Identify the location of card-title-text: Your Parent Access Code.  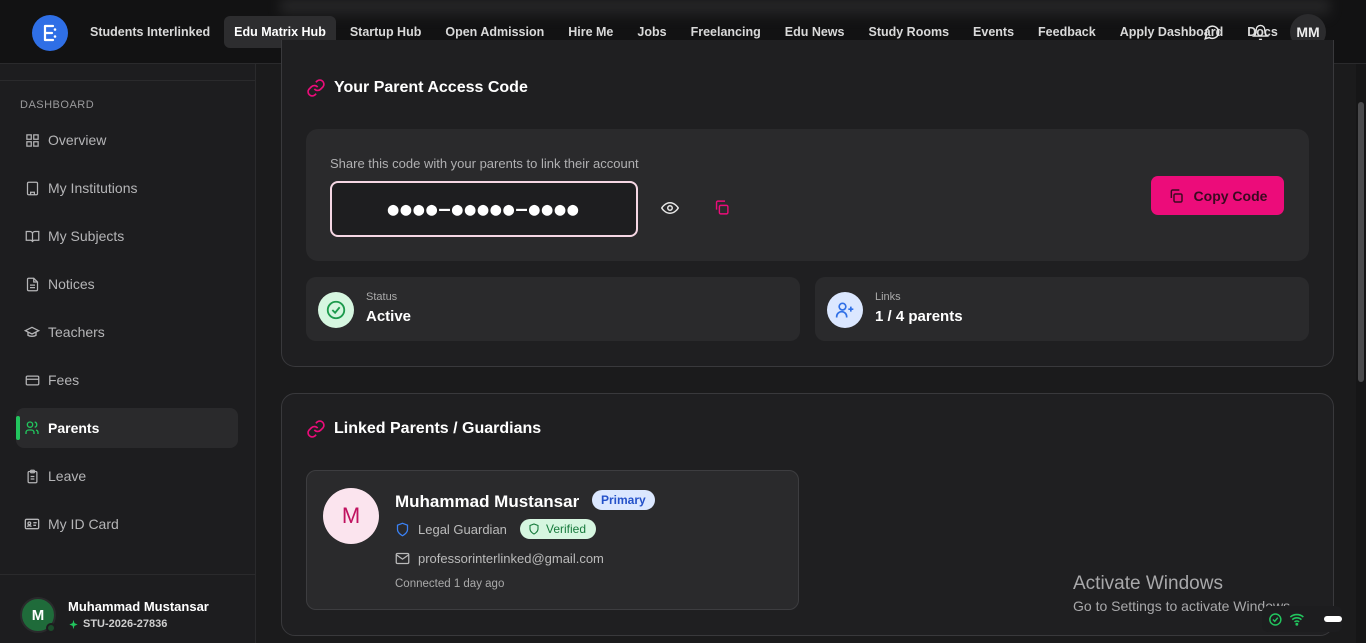
(431, 87).